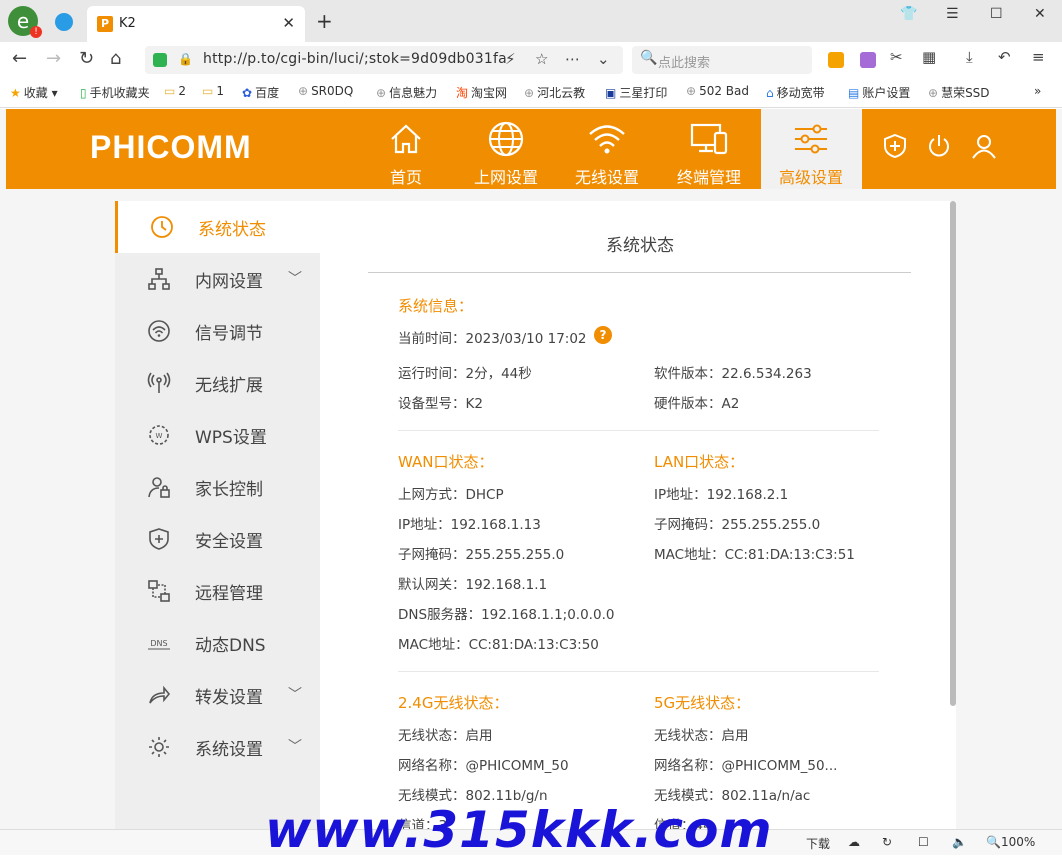  Describe the element at coordinates (217, 591) in the screenshot. I see `sidebar-item-remote-management: 远程管理` at that location.